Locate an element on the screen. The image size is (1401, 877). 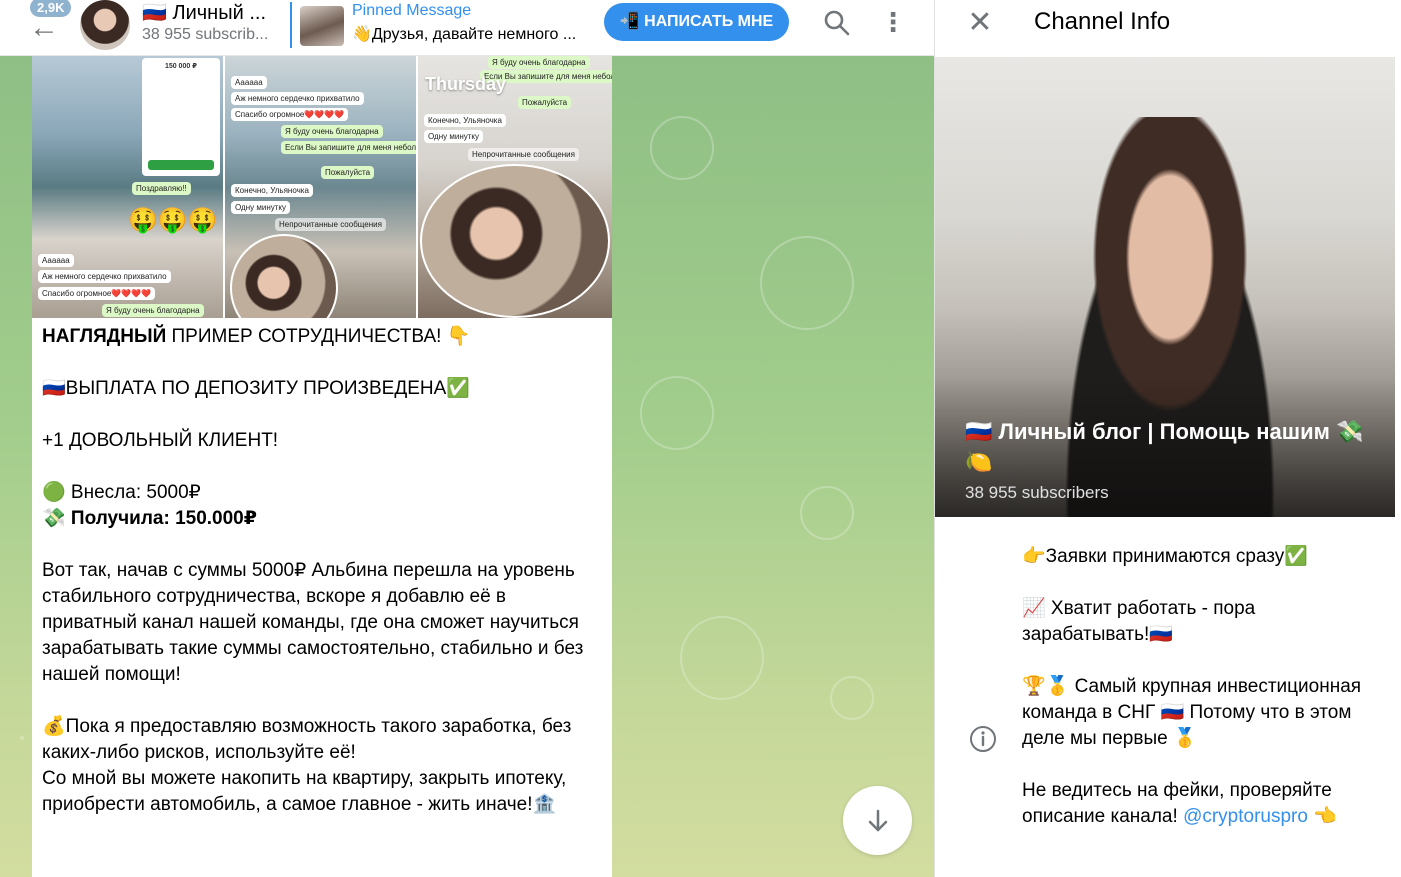
money-face-emojis: 🤑🤑🤑 is located at coordinates (173, 220).